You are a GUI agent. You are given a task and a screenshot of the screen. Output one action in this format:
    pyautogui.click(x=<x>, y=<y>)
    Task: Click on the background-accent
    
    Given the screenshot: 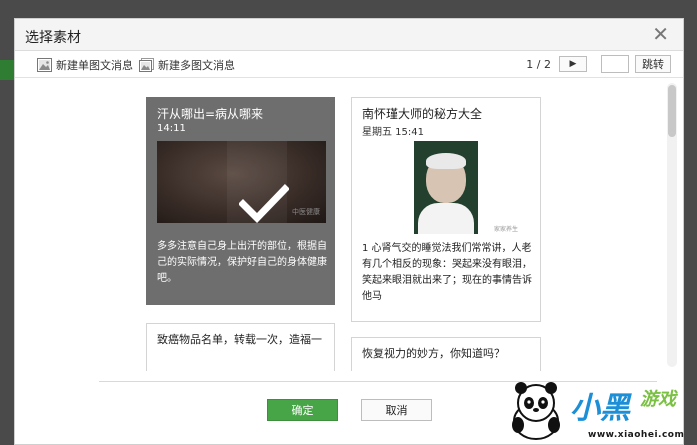 What is the action you would take?
    pyautogui.click(x=7, y=70)
    